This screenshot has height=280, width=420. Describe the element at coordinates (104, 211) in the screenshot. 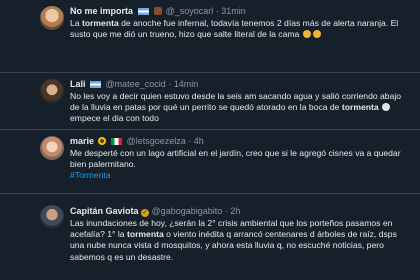

I see `author-name: Capitán Gaviota` at that location.